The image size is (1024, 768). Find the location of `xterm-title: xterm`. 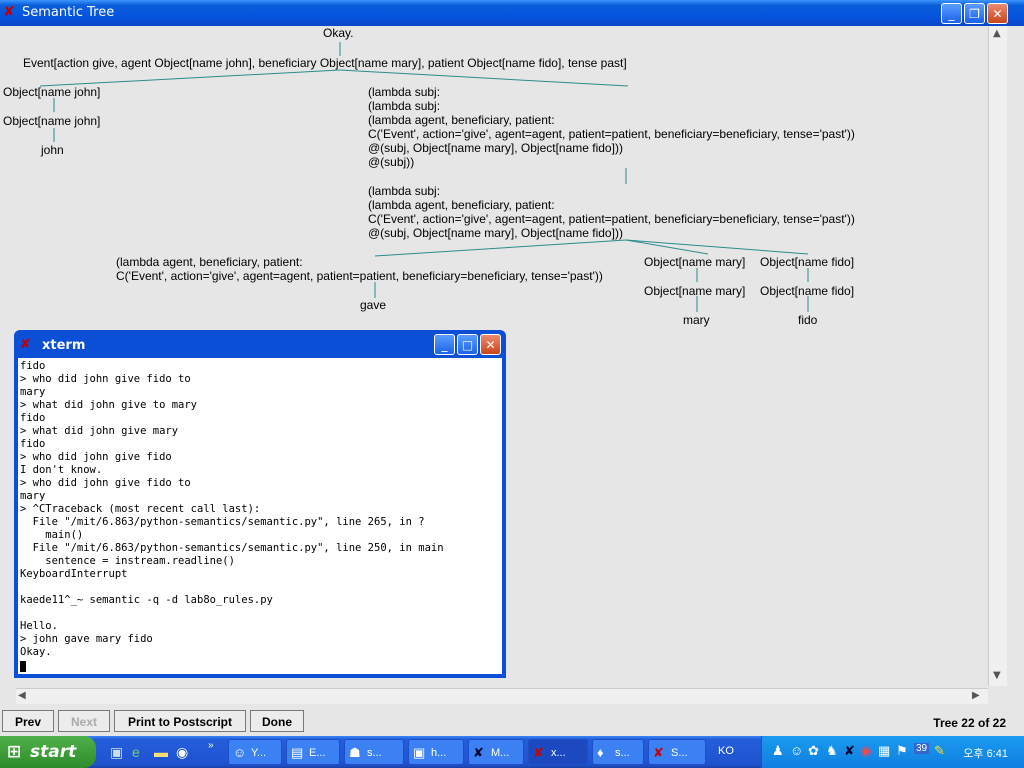

xterm-title: xterm is located at coordinates (64, 345).